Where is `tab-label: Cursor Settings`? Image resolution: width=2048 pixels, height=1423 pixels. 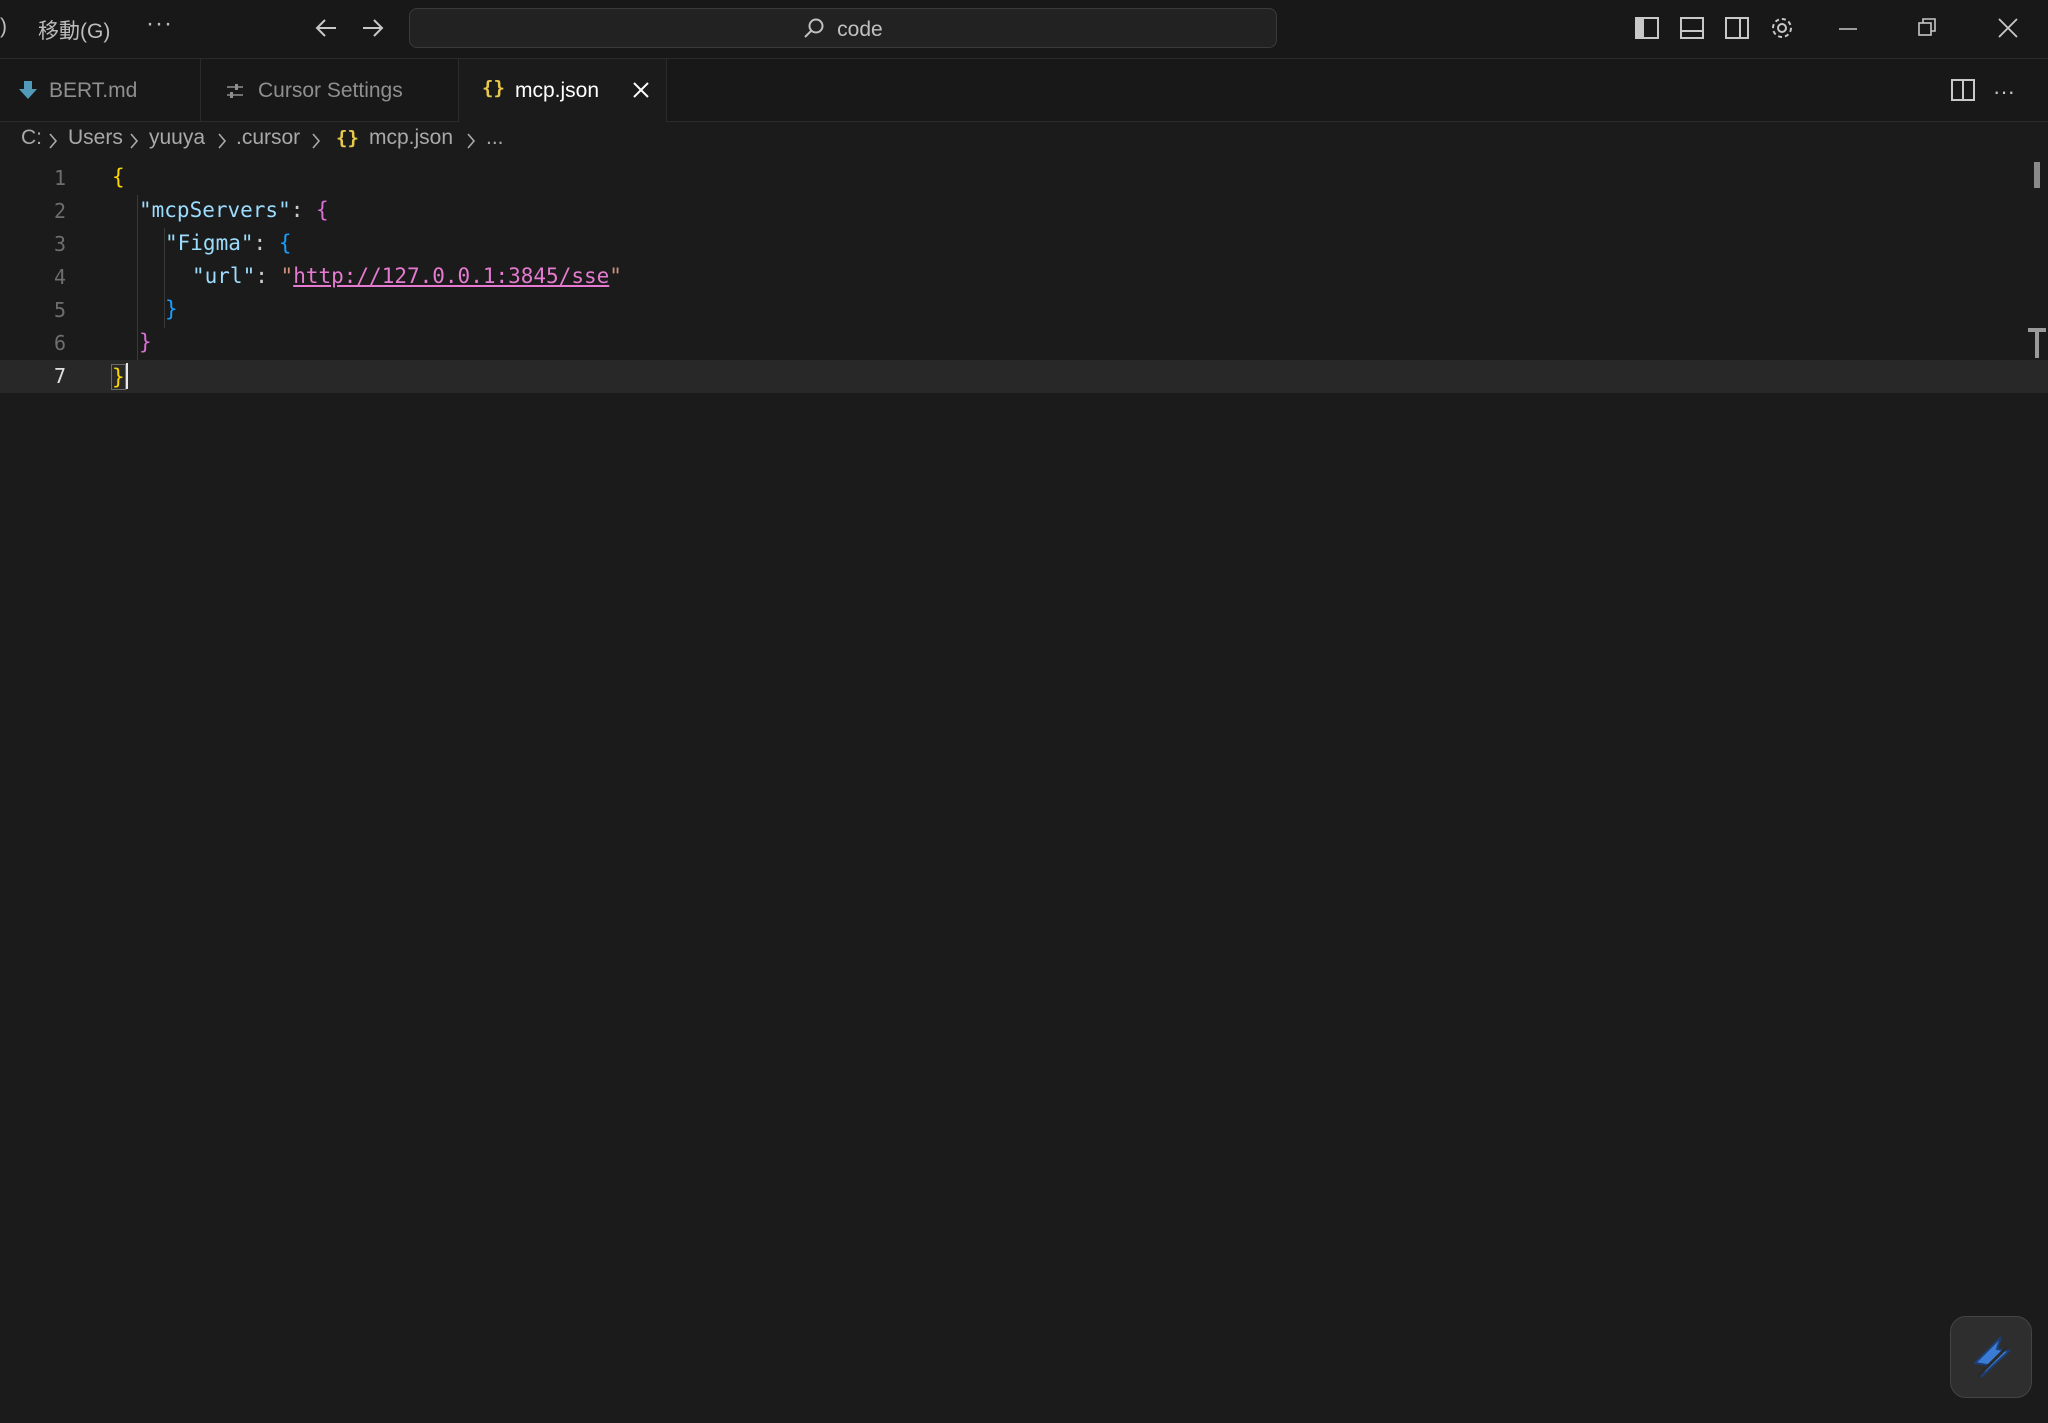
tab-label: Cursor Settings is located at coordinates (330, 90).